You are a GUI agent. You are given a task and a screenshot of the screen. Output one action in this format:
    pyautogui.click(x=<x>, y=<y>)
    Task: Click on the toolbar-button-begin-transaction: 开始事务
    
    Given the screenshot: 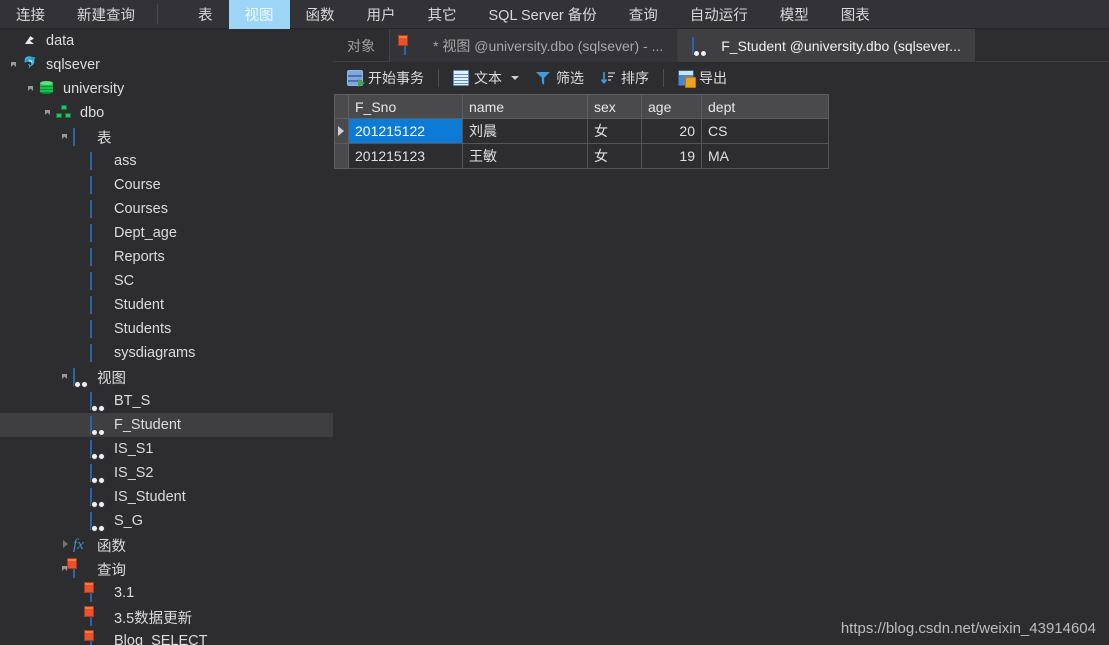 What is the action you would take?
    pyautogui.click(x=385, y=78)
    